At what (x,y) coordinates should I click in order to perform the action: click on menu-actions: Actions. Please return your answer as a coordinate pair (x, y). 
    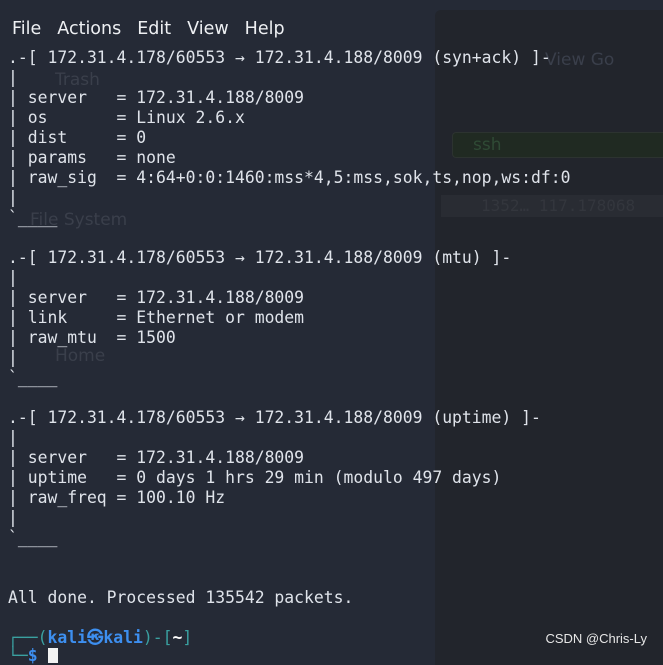
    Looking at the image, I should click on (89, 29).